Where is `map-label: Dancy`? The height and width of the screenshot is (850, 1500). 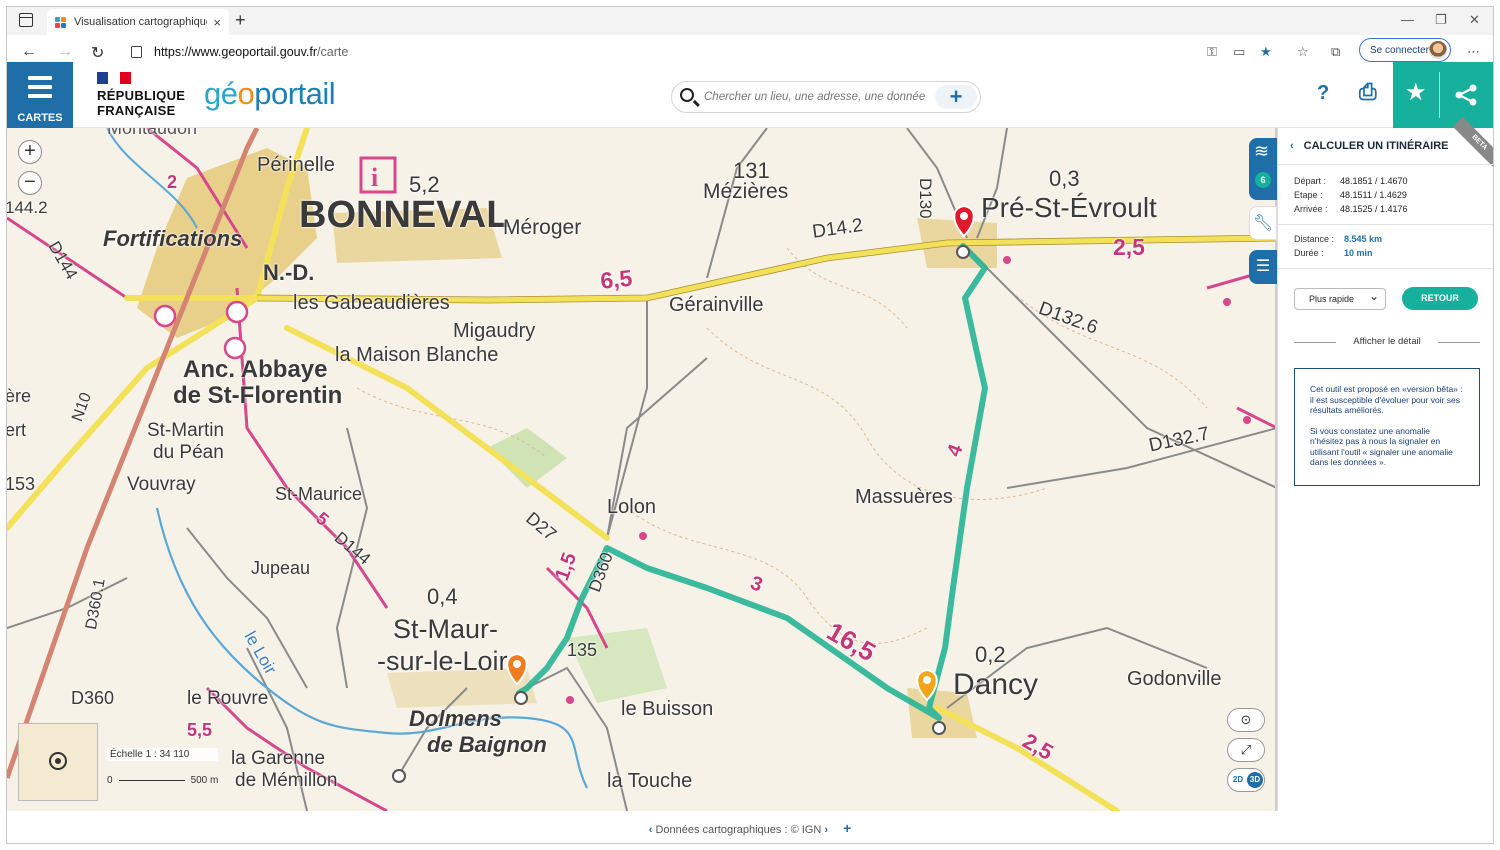 map-label: Dancy is located at coordinates (996, 684).